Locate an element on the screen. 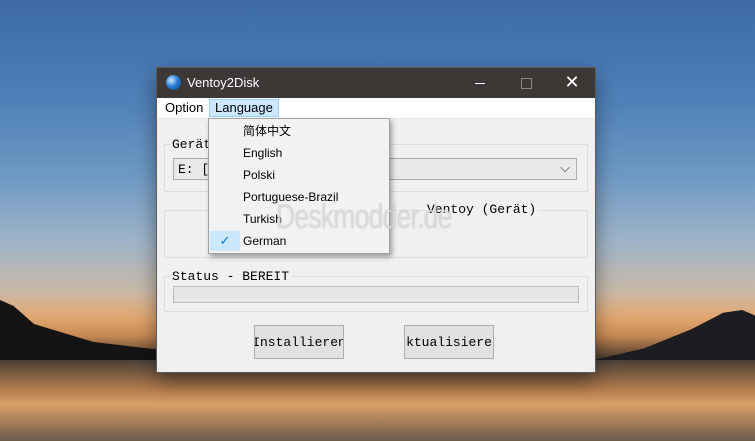 The height and width of the screenshot is (441, 755). title-bar: Ventoy2Disk ✕ is located at coordinates (376, 83).